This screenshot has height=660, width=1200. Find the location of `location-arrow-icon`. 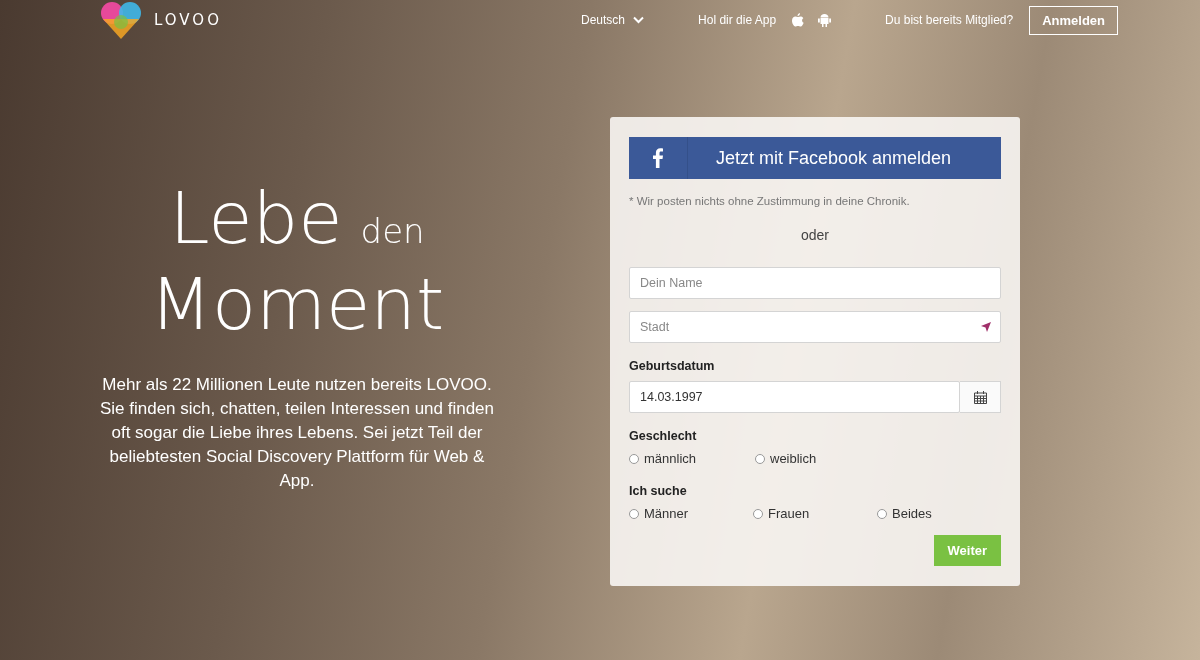

location-arrow-icon is located at coordinates (986, 327).